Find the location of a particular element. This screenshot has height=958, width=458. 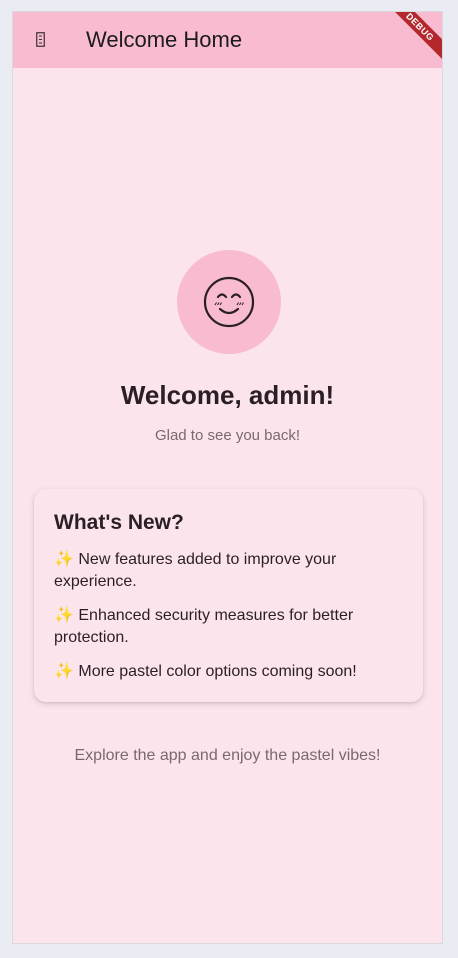

whats-new-title: What's New? is located at coordinates (119, 522).